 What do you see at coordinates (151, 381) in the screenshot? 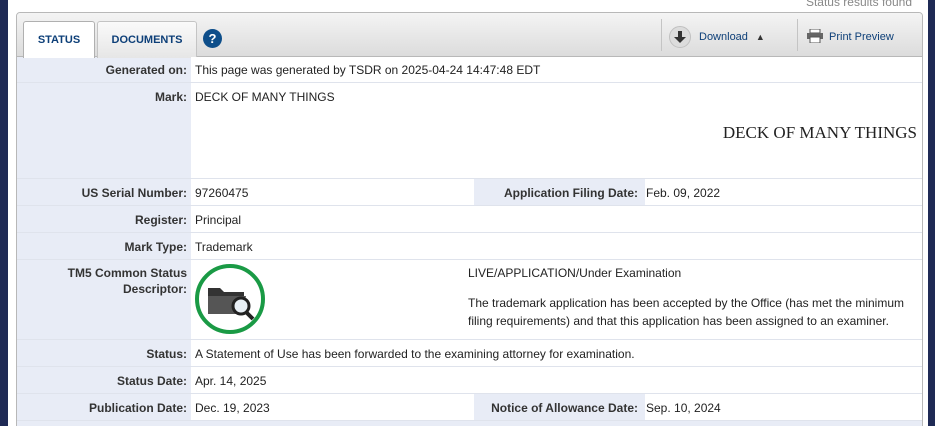
I see `field-label: Status Date:` at bounding box center [151, 381].